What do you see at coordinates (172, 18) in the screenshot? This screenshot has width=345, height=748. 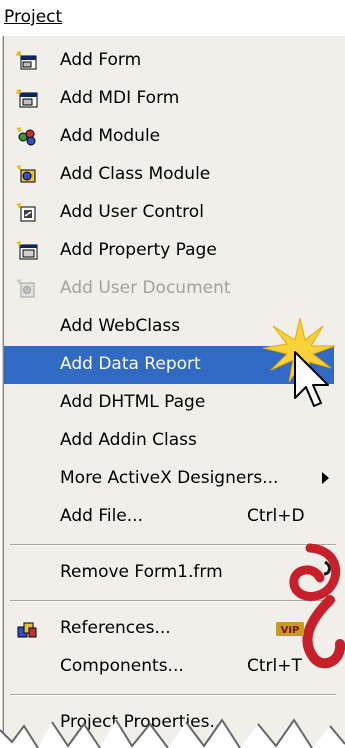 I see `menubar: Project` at bounding box center [172, 18].